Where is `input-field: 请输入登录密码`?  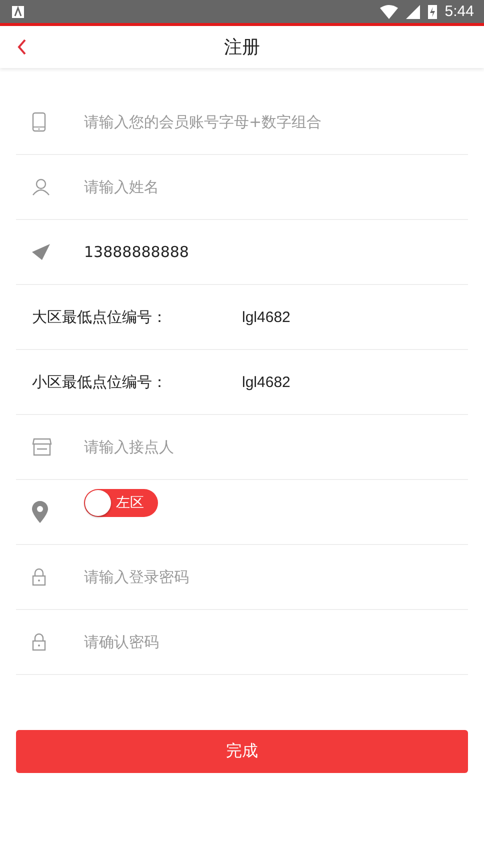 input-field: 请输入登录密码 is located at coordinates (276, 577).